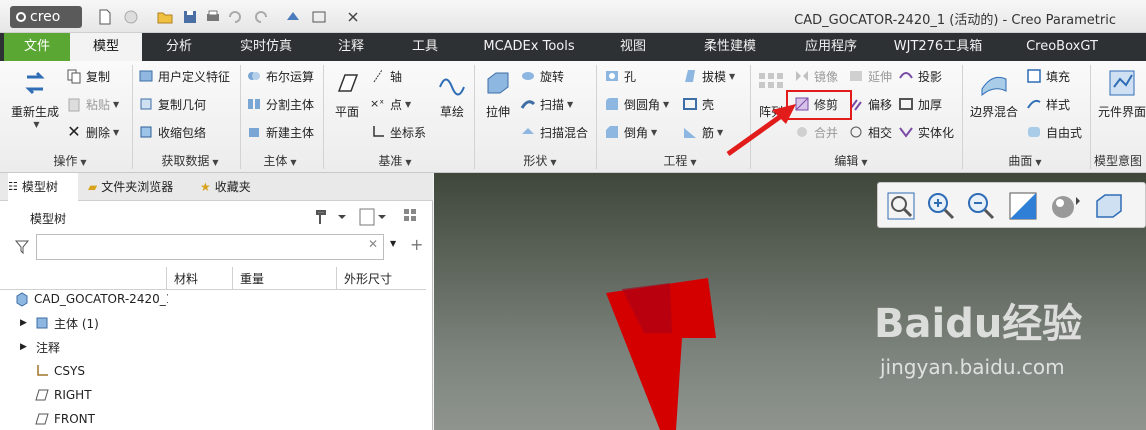  I want to click on tab-folder-browser: ▰ 文件夹浏览器, so click(140, 187).